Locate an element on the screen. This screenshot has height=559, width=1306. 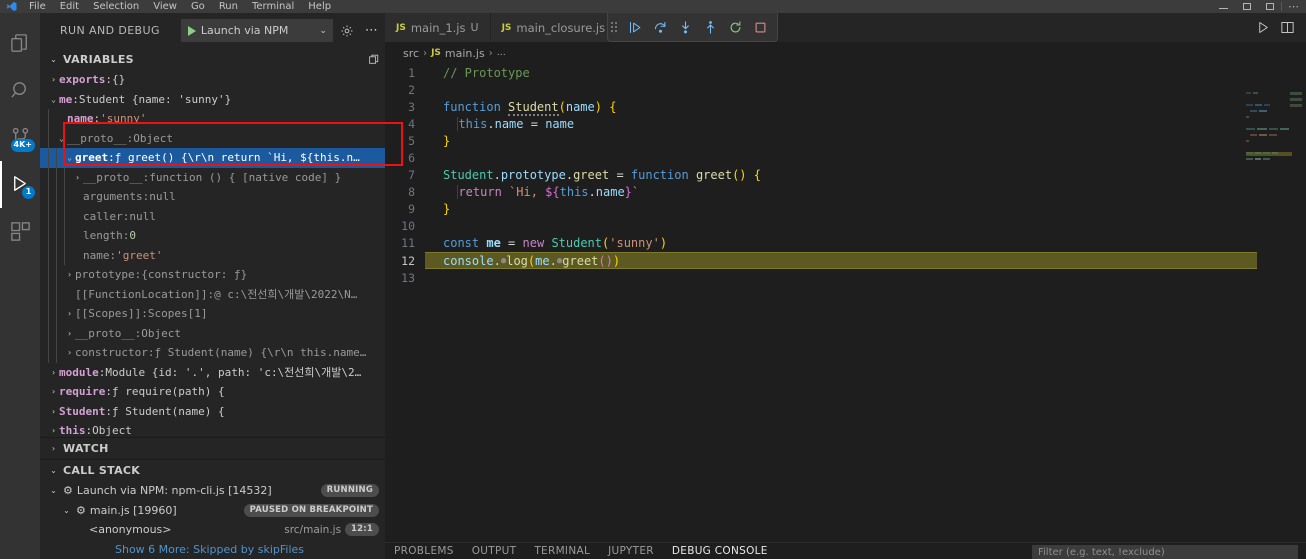
code-line: 6 is located at coordinates (845, 157).